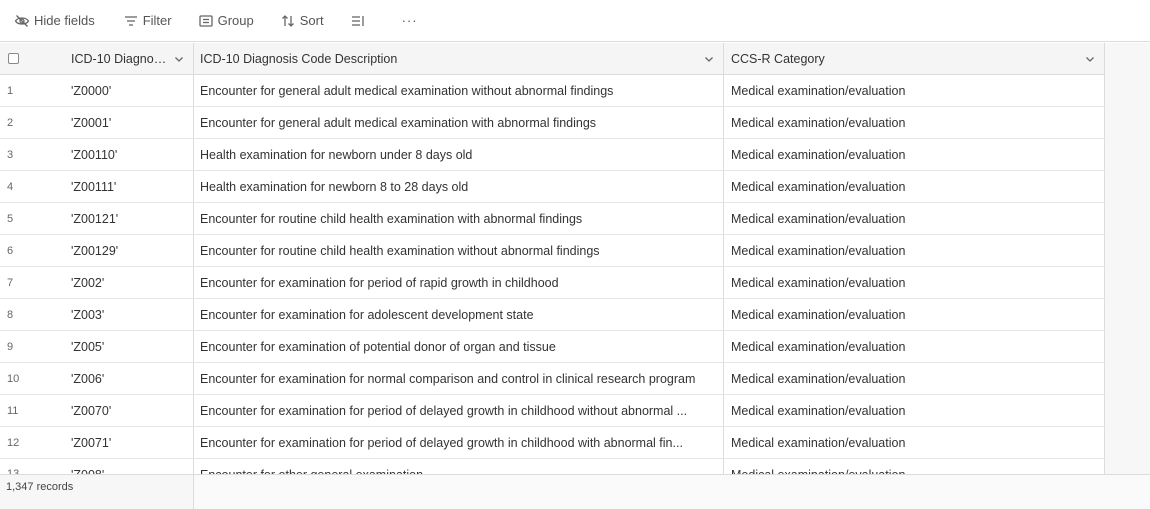 This screenshot has height=509, width=1150. I want to click on code-cell: 'Z0070', so click(129, 410).